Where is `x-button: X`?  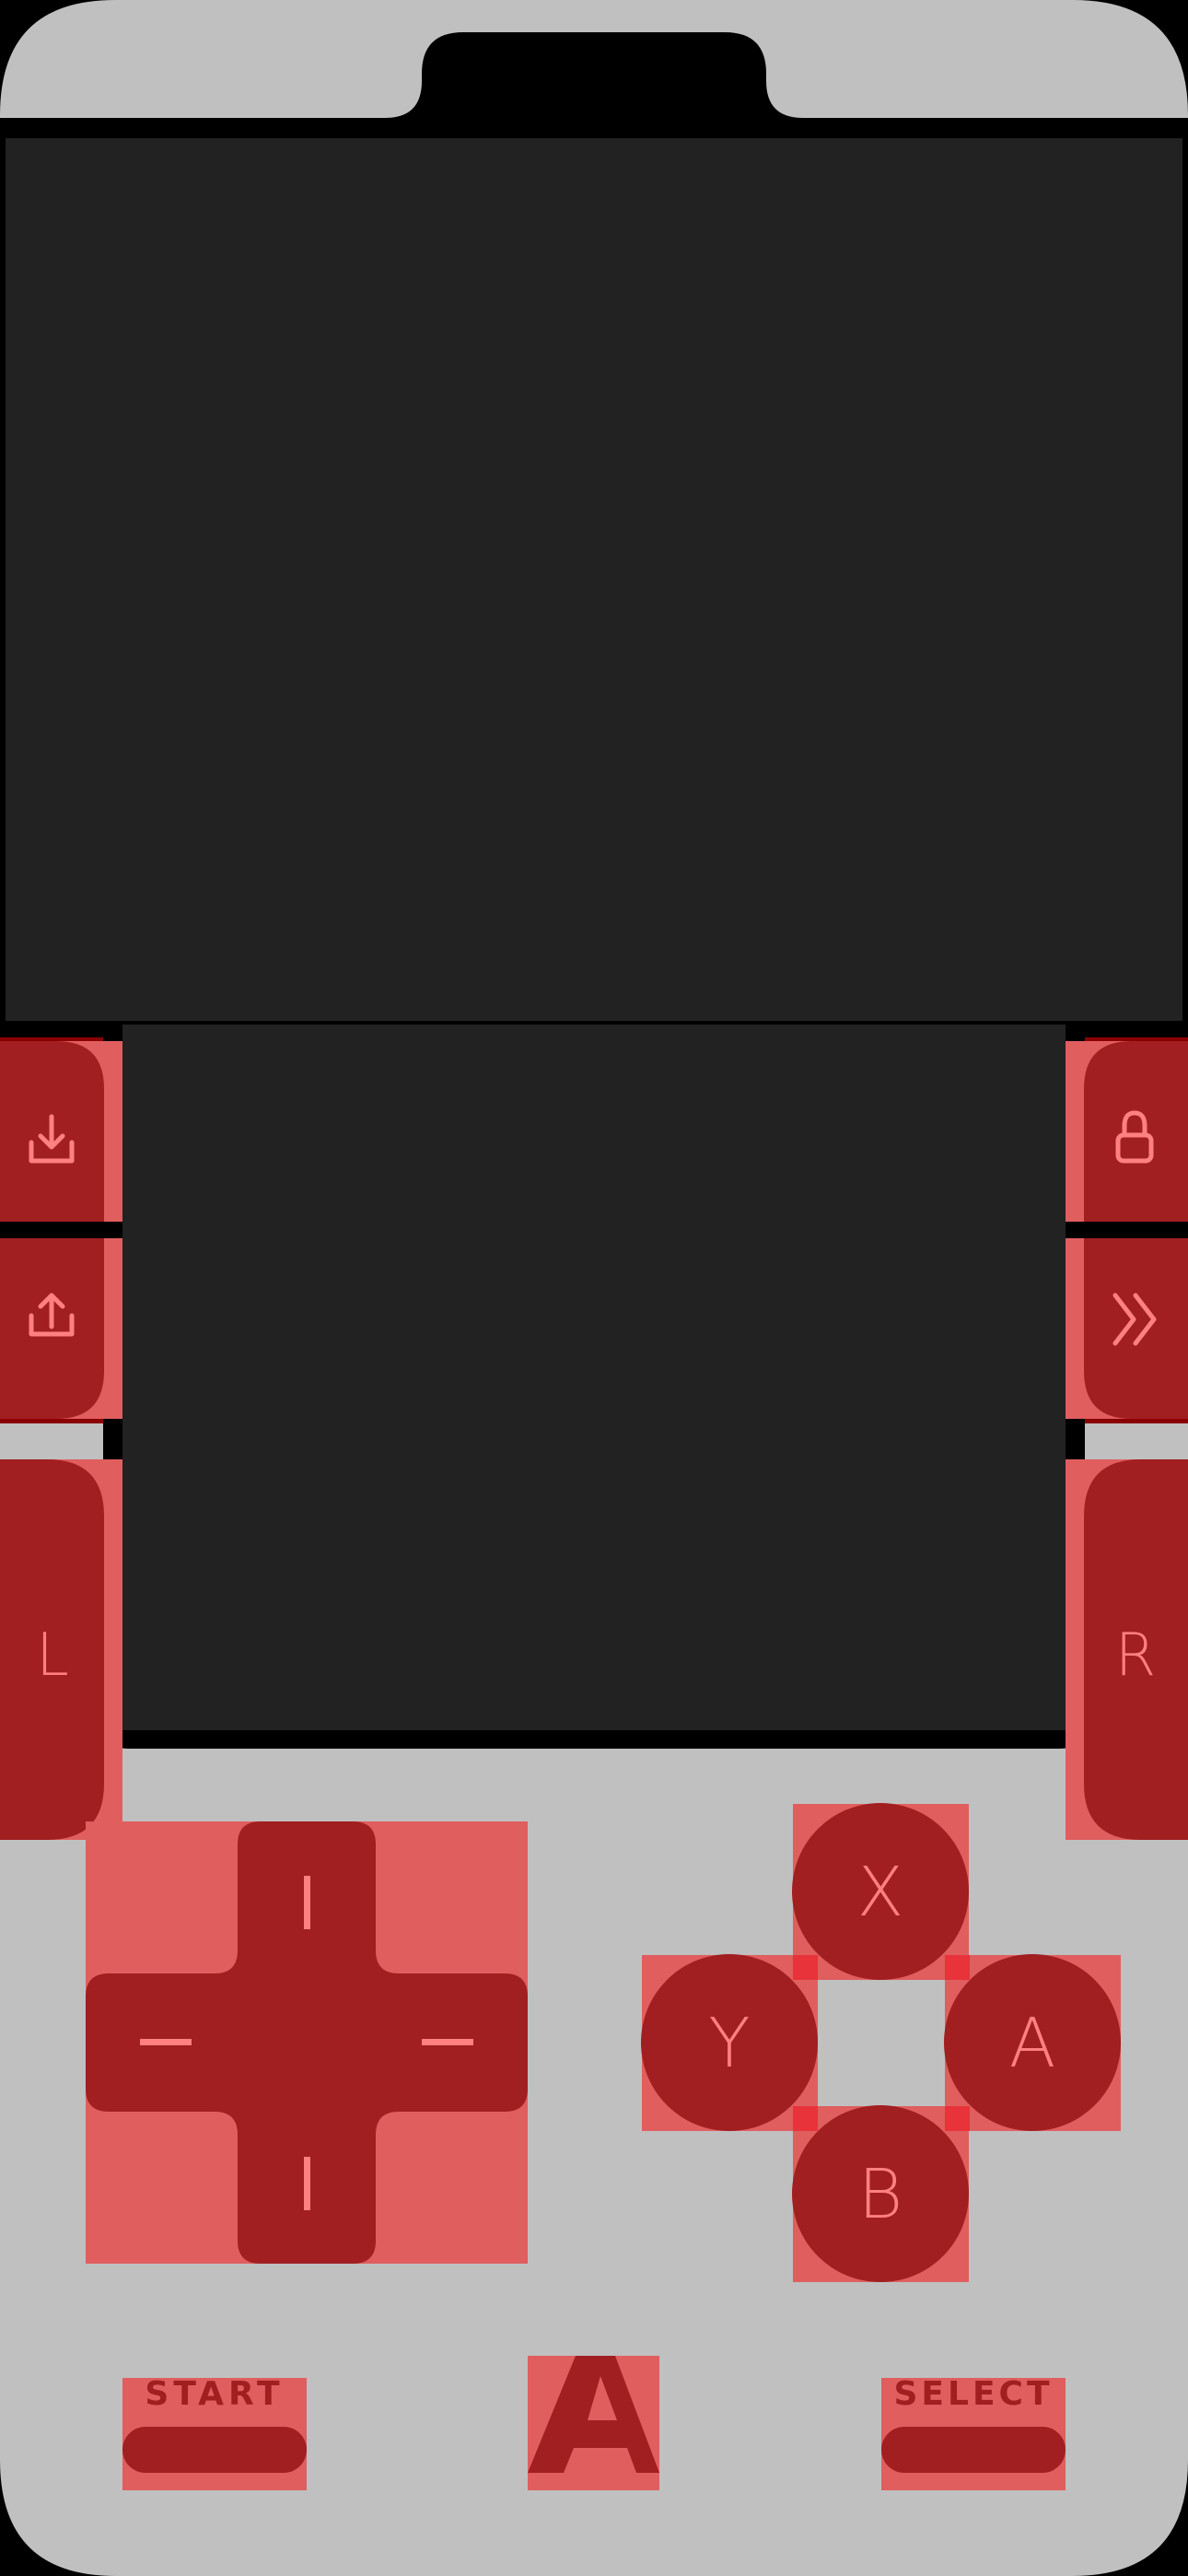 x-button: X is located at coordinates (880, 1891).